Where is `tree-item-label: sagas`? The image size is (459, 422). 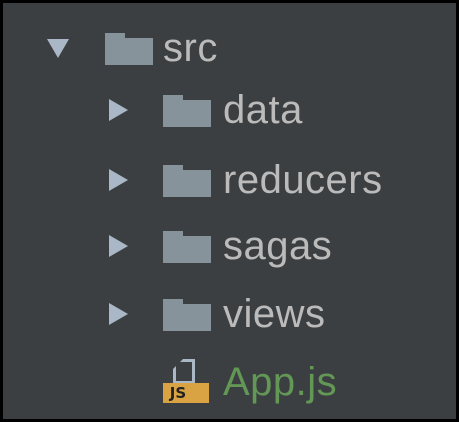
tree-item-label: sagas is located at coordinates (278, 246).